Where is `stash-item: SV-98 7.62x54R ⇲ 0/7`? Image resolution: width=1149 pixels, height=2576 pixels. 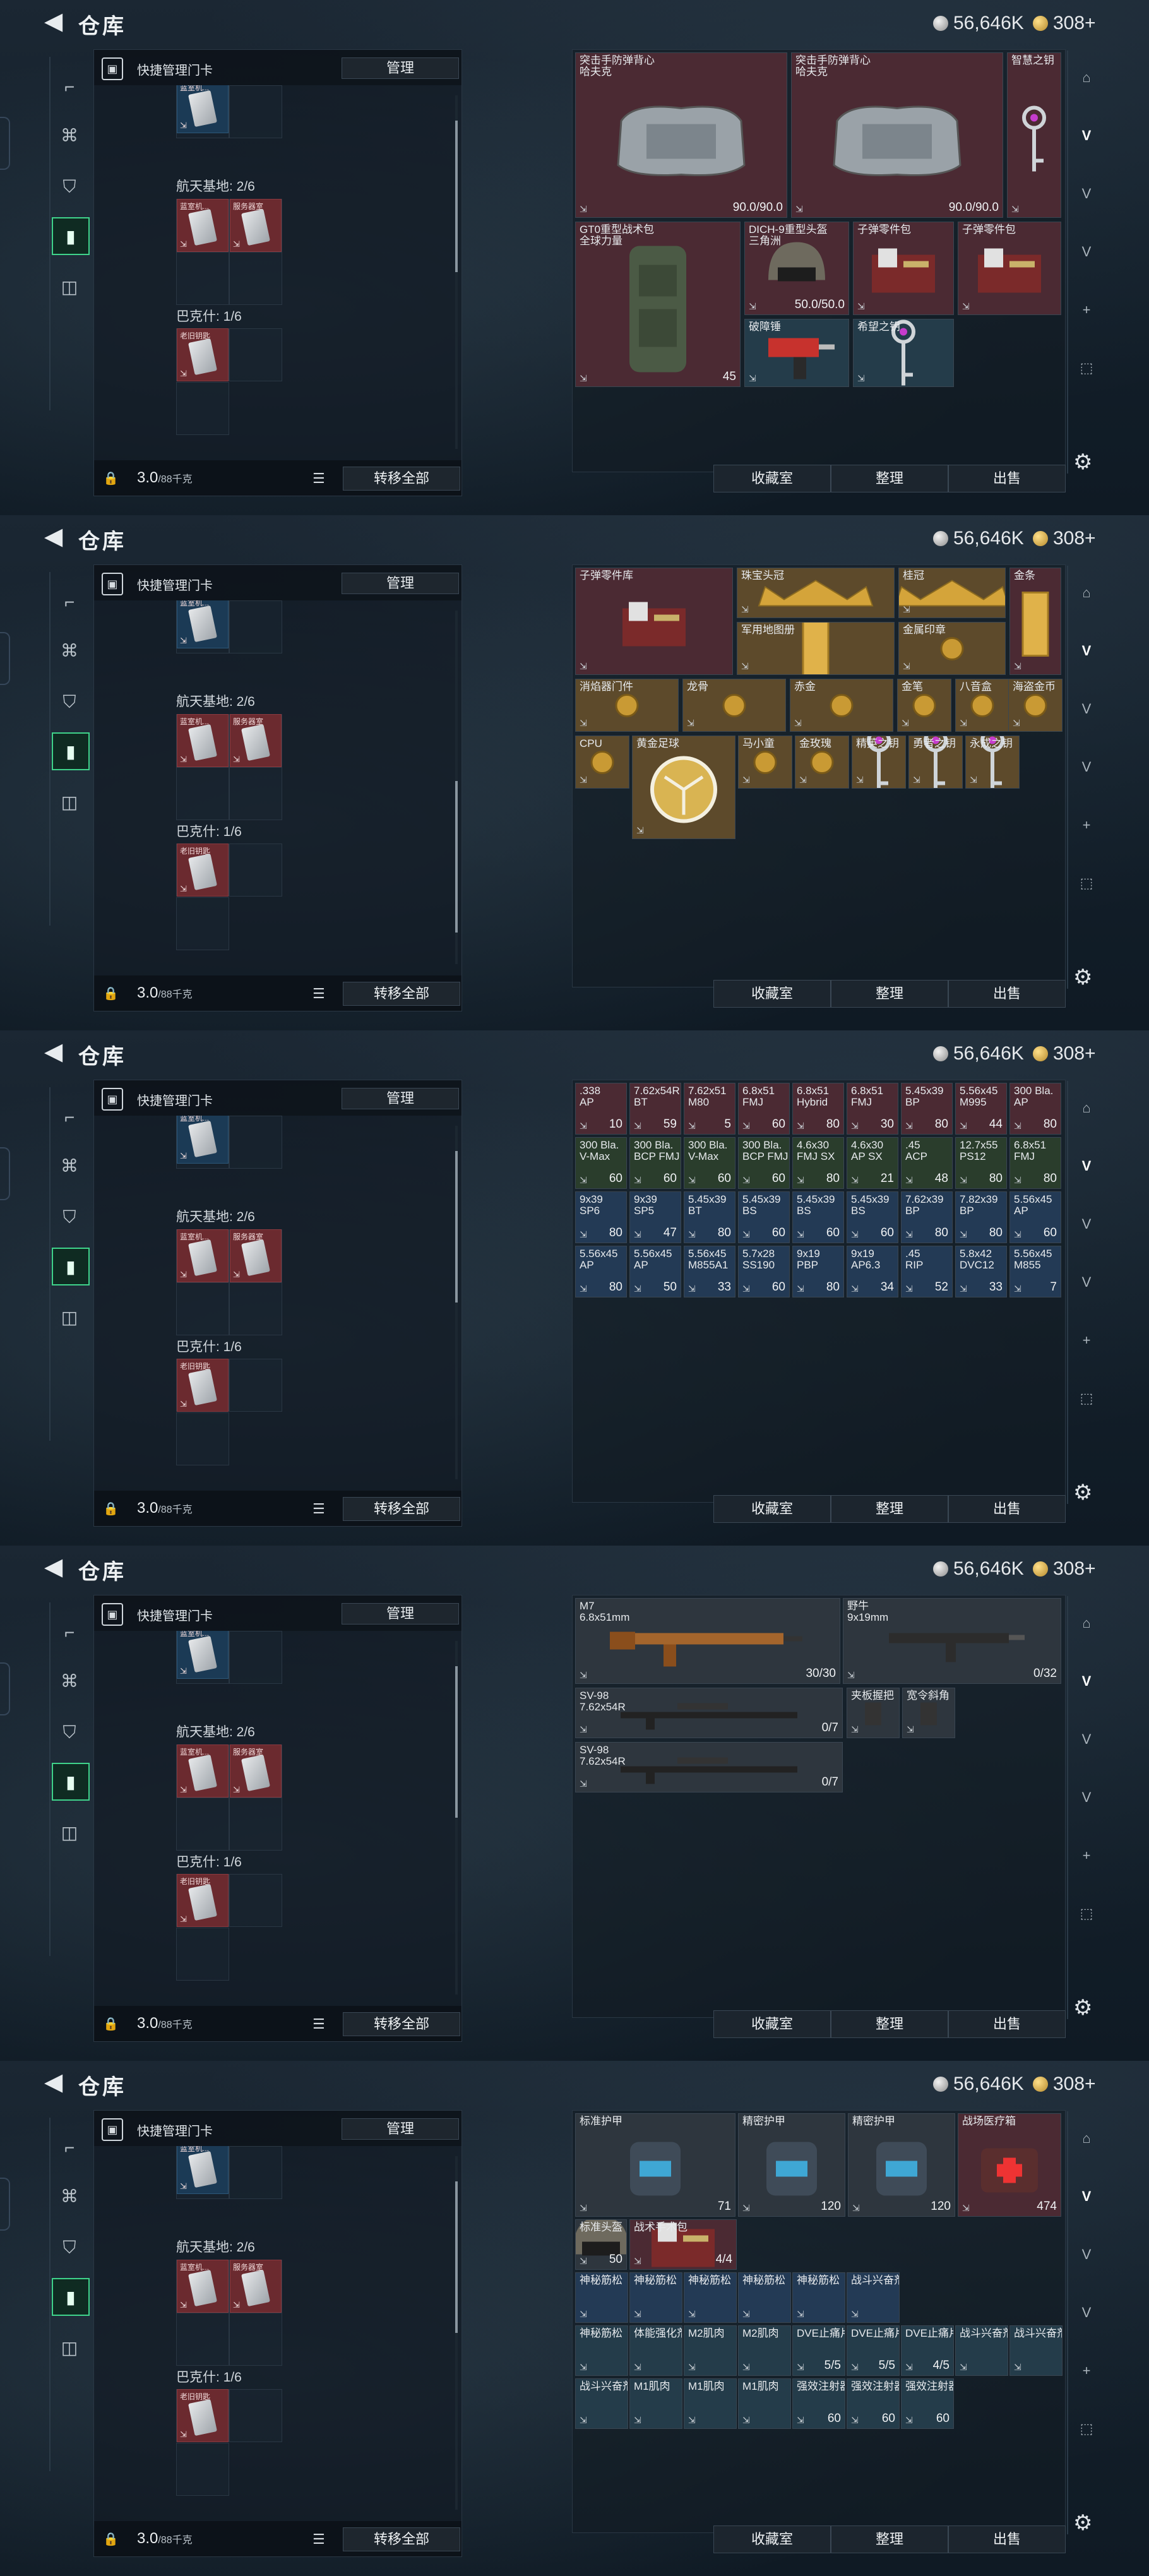
stash-item: SV-98 7.62x54R ⇲ 0/7 is located at coordinates (709, 1713).